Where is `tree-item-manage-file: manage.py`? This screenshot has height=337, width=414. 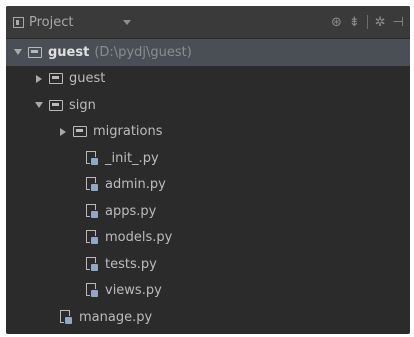 tree-item-manage-file: manage.py is located at coordinates (208, 317).